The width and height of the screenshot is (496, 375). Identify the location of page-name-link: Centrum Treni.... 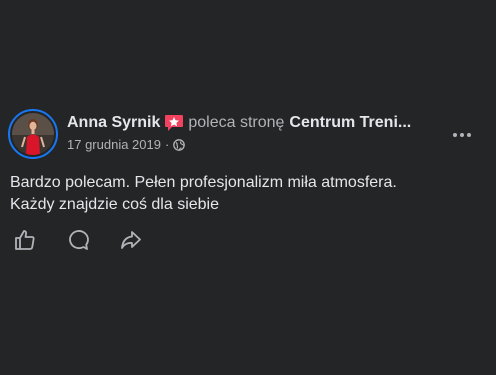
(350, 123).